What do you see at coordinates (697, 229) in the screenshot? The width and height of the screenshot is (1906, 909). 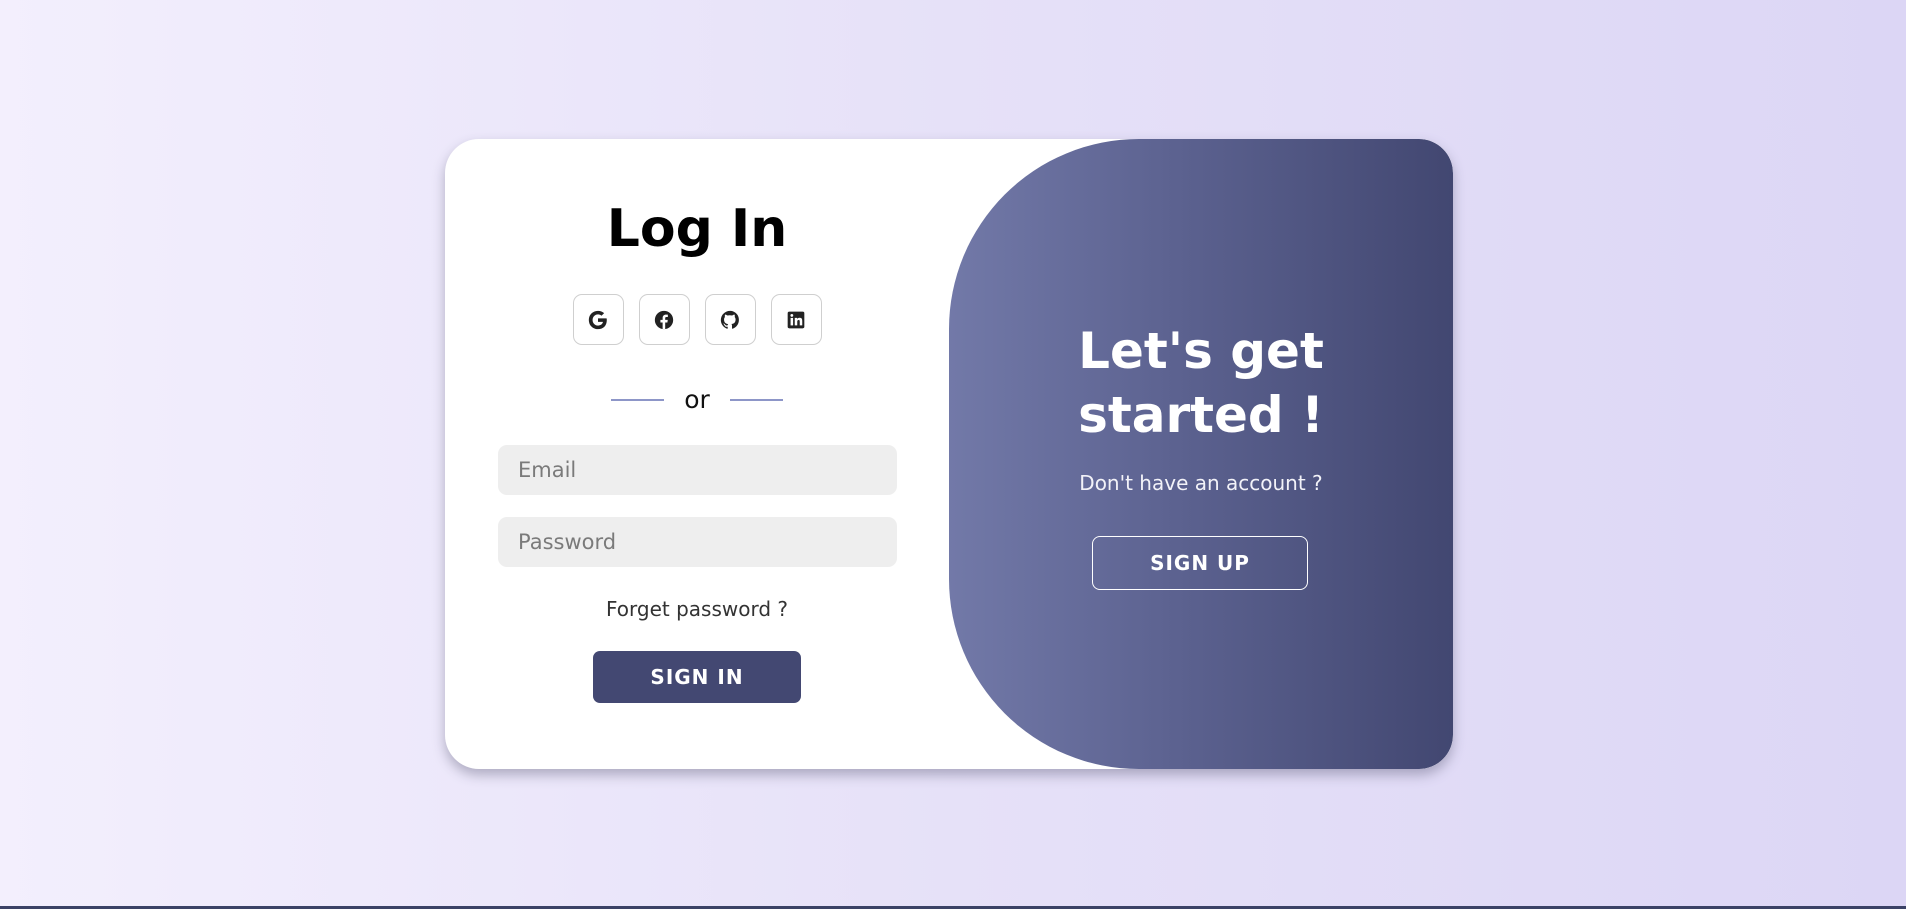 I see `login-title: Log In` at bounding box center [697, 229].